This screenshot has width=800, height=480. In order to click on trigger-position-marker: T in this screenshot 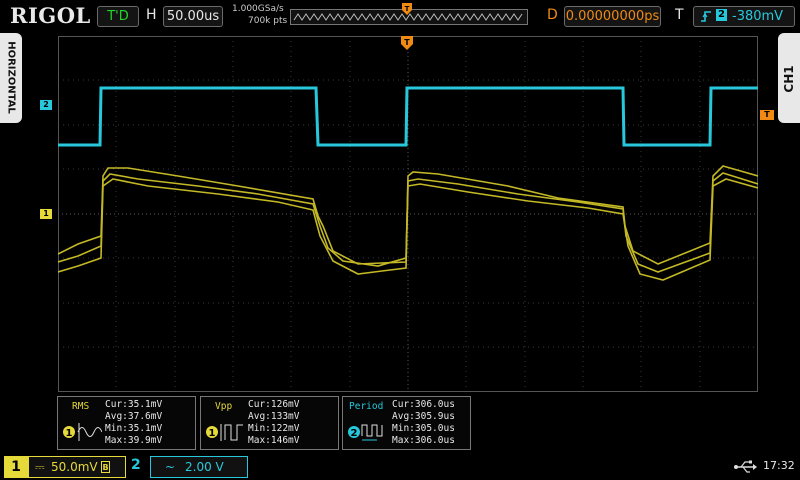, I will do `click(407, 44)`.